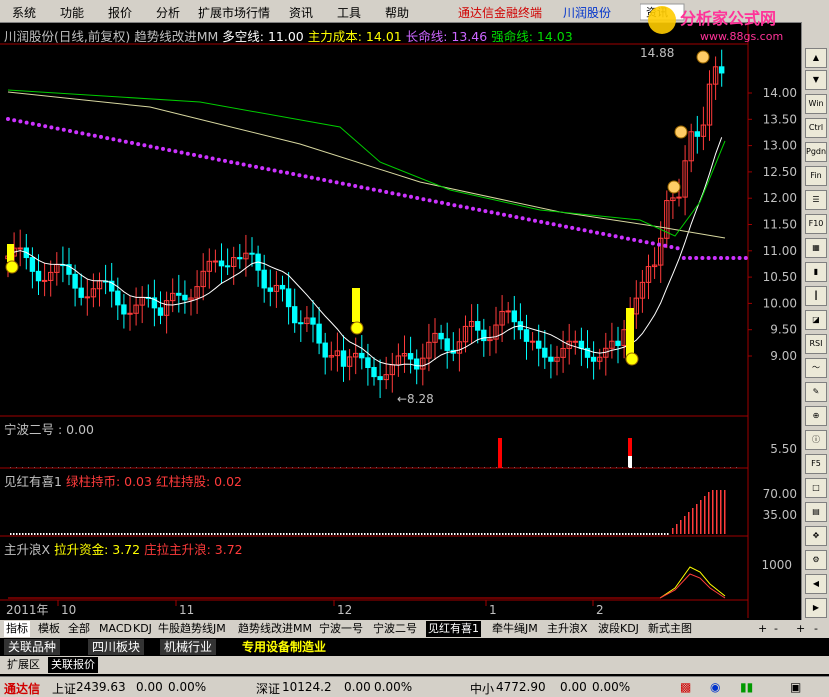 The width and height of the screenshot is (829, 697). I want to click on menu-tools: 工具, so click(349, 12).